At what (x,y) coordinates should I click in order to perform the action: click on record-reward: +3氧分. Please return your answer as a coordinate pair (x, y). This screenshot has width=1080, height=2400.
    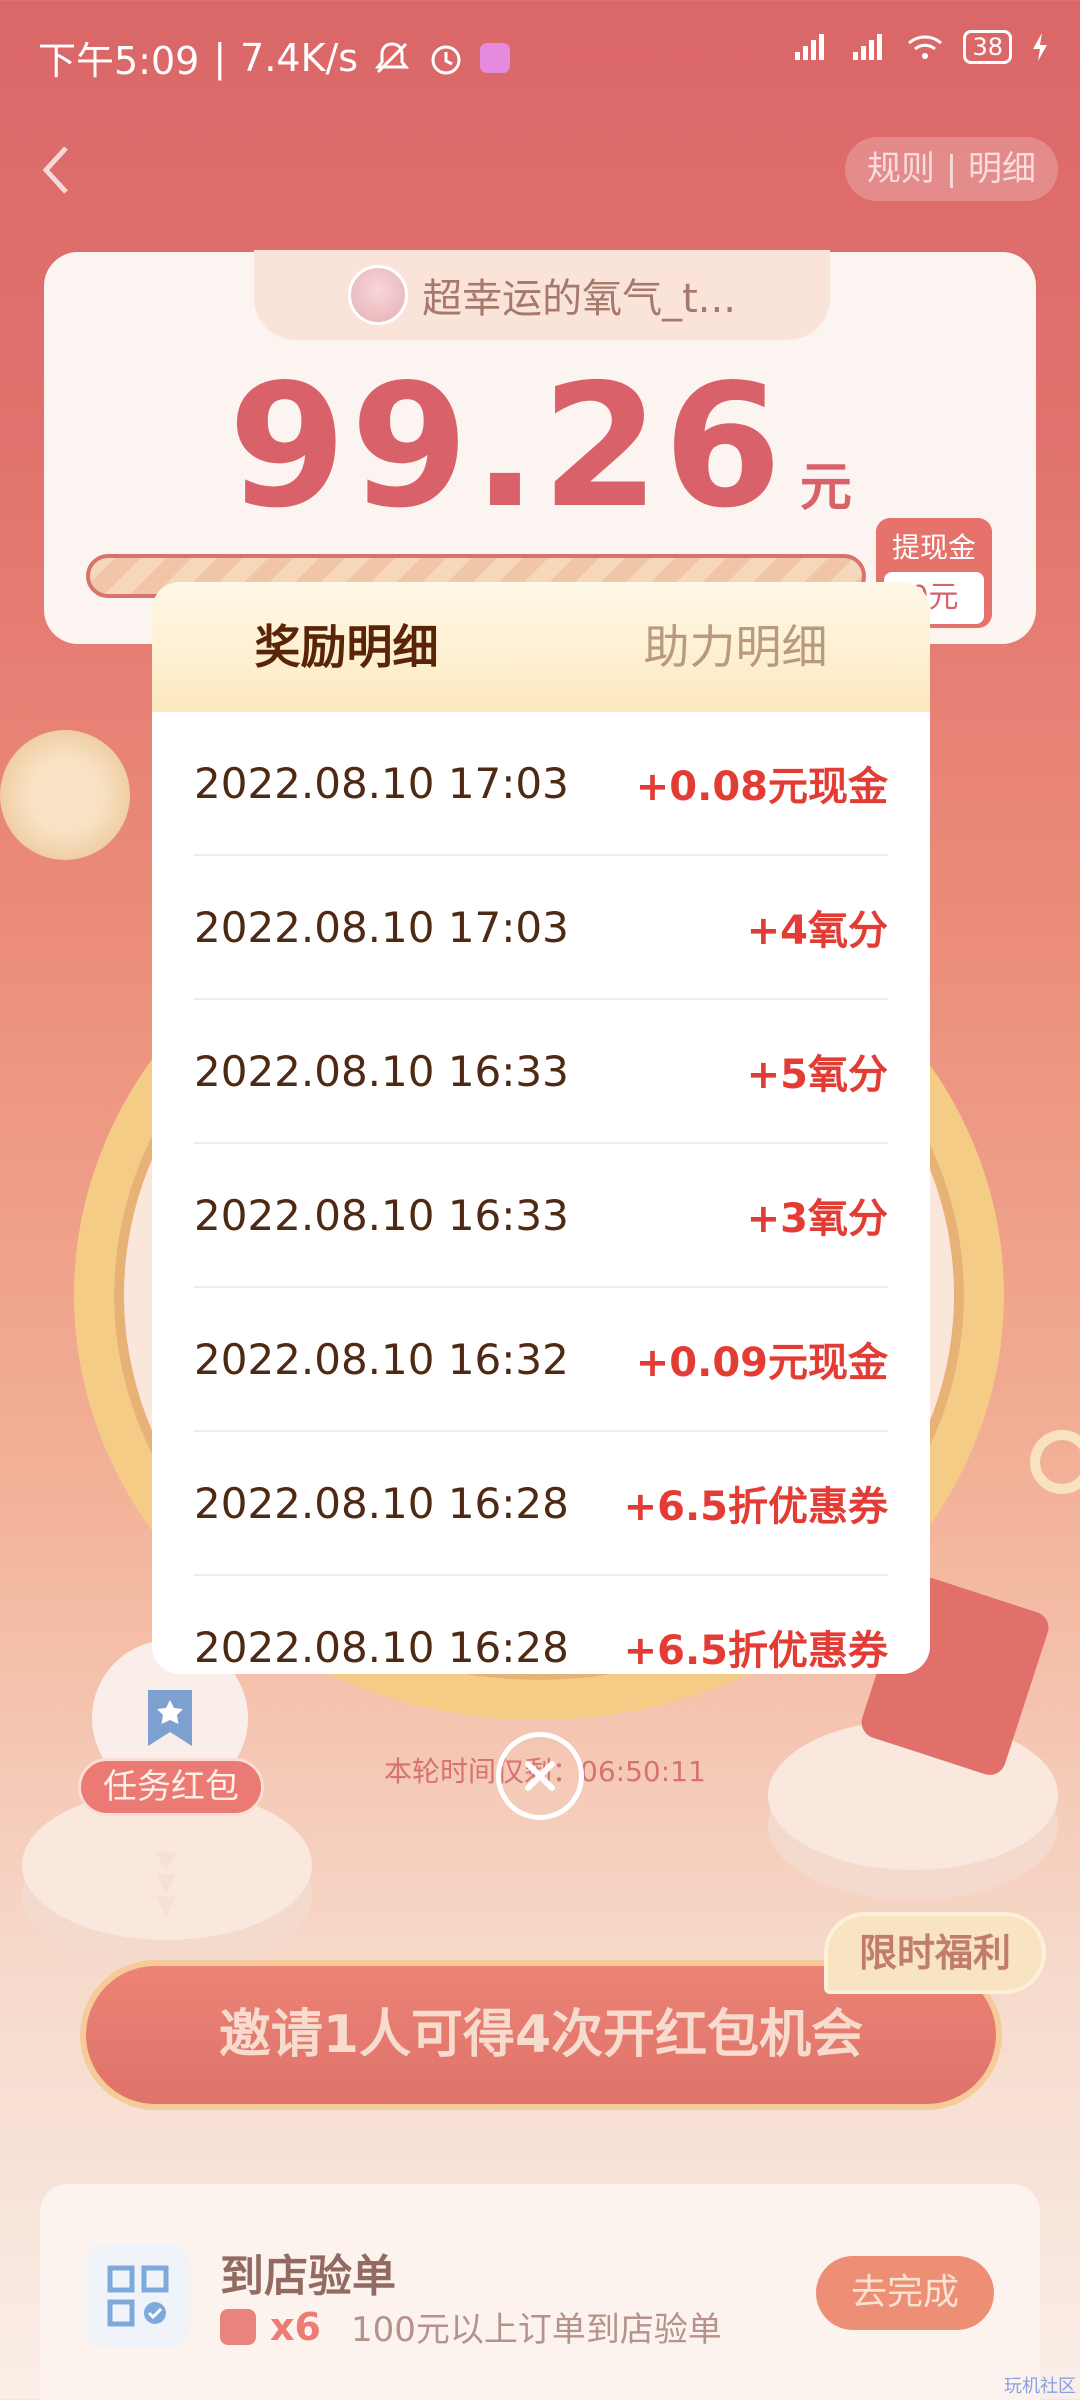
    Looking at the image, I should click on (817, 1219).